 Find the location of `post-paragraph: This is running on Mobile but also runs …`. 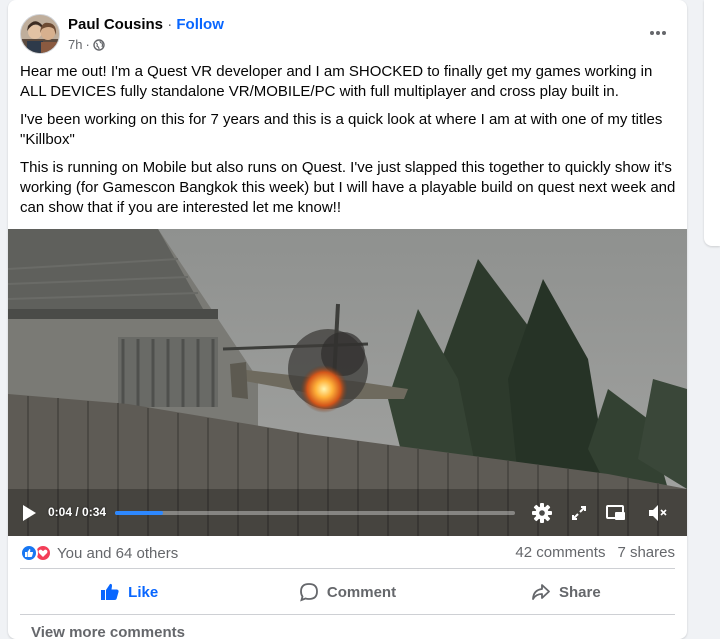

post-paragraph: This is running on Mobile but also runs … is located at coordinates (348, 187).